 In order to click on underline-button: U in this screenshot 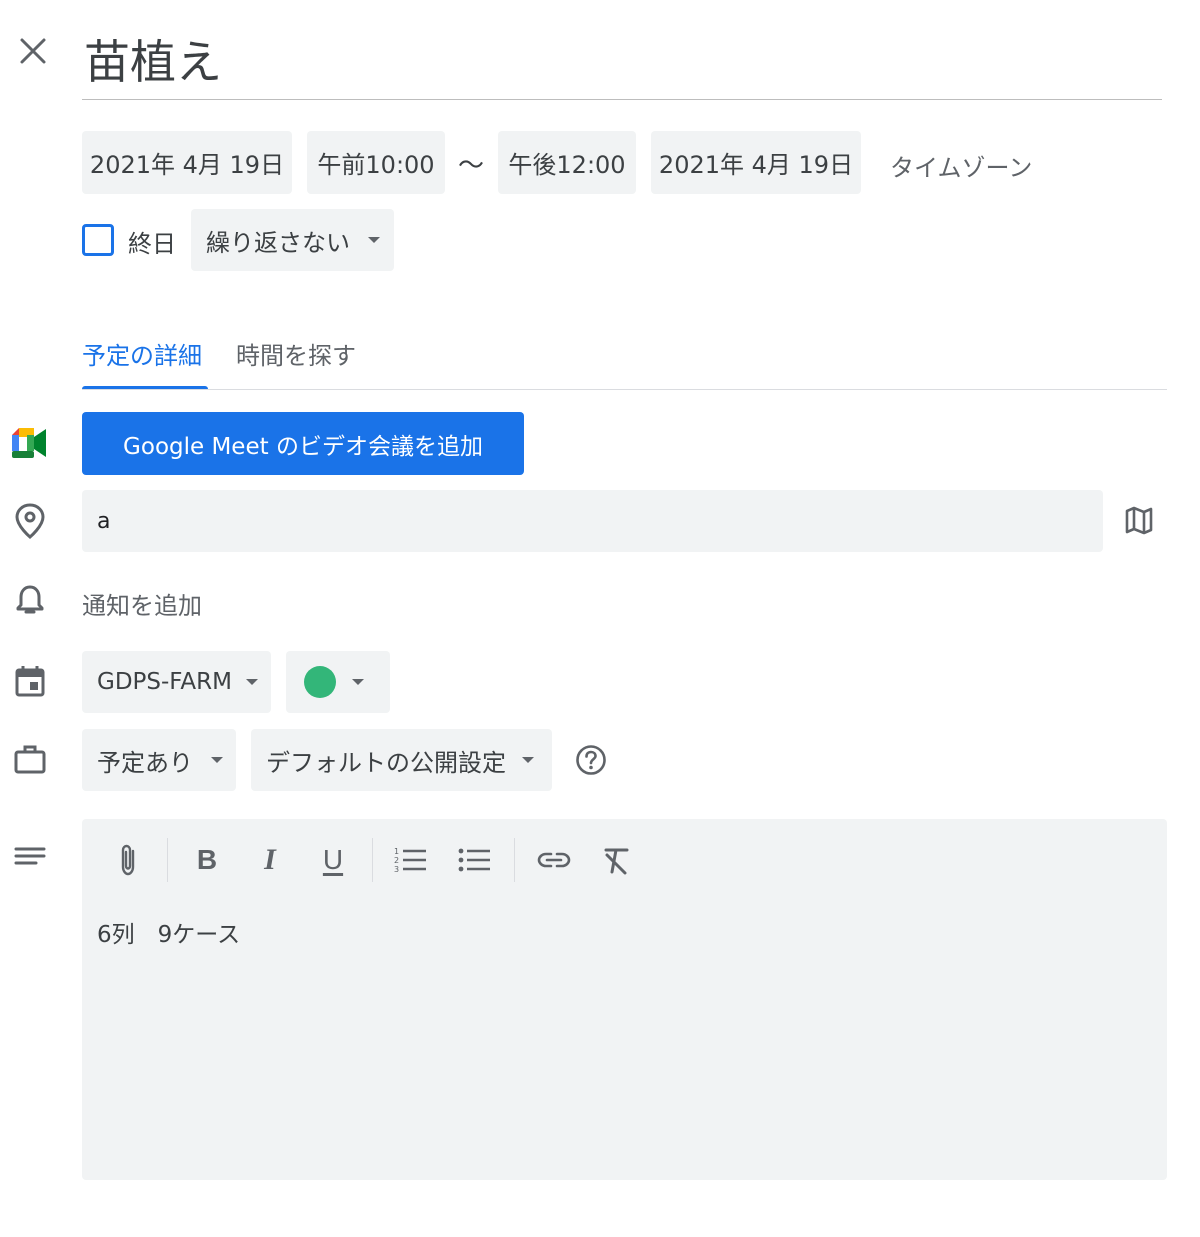, I will do `click(333, 860)`.